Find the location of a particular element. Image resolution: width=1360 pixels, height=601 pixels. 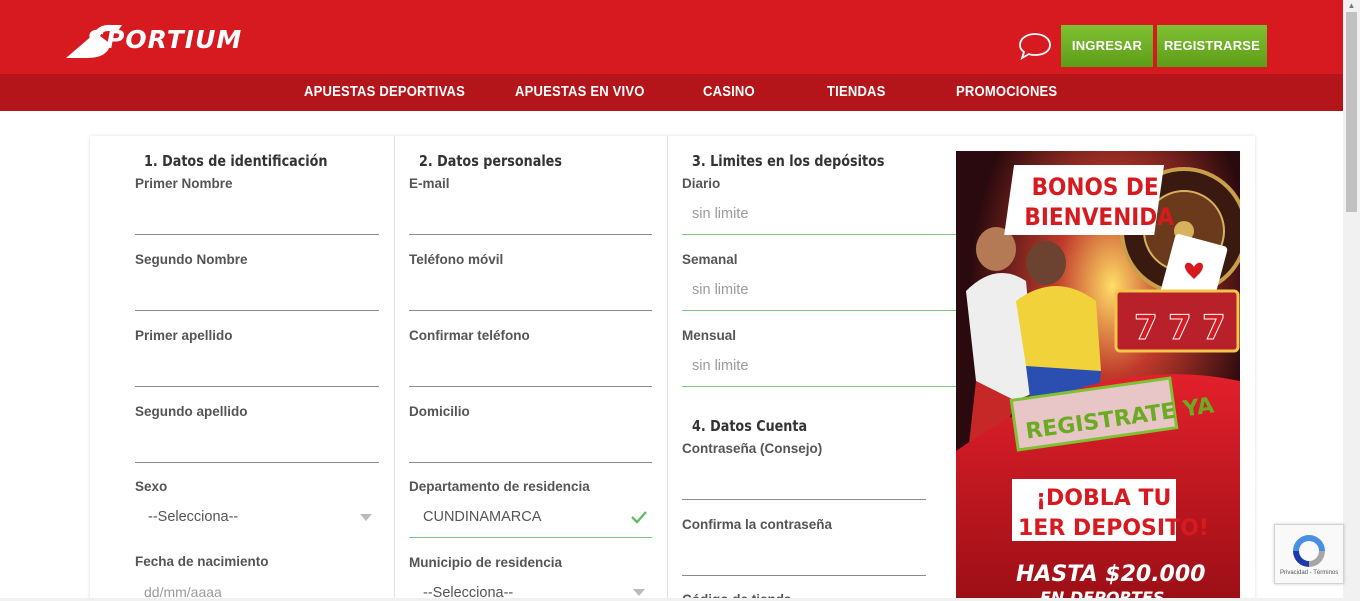

daily-limit-underline is located at coordinates (819, 234).